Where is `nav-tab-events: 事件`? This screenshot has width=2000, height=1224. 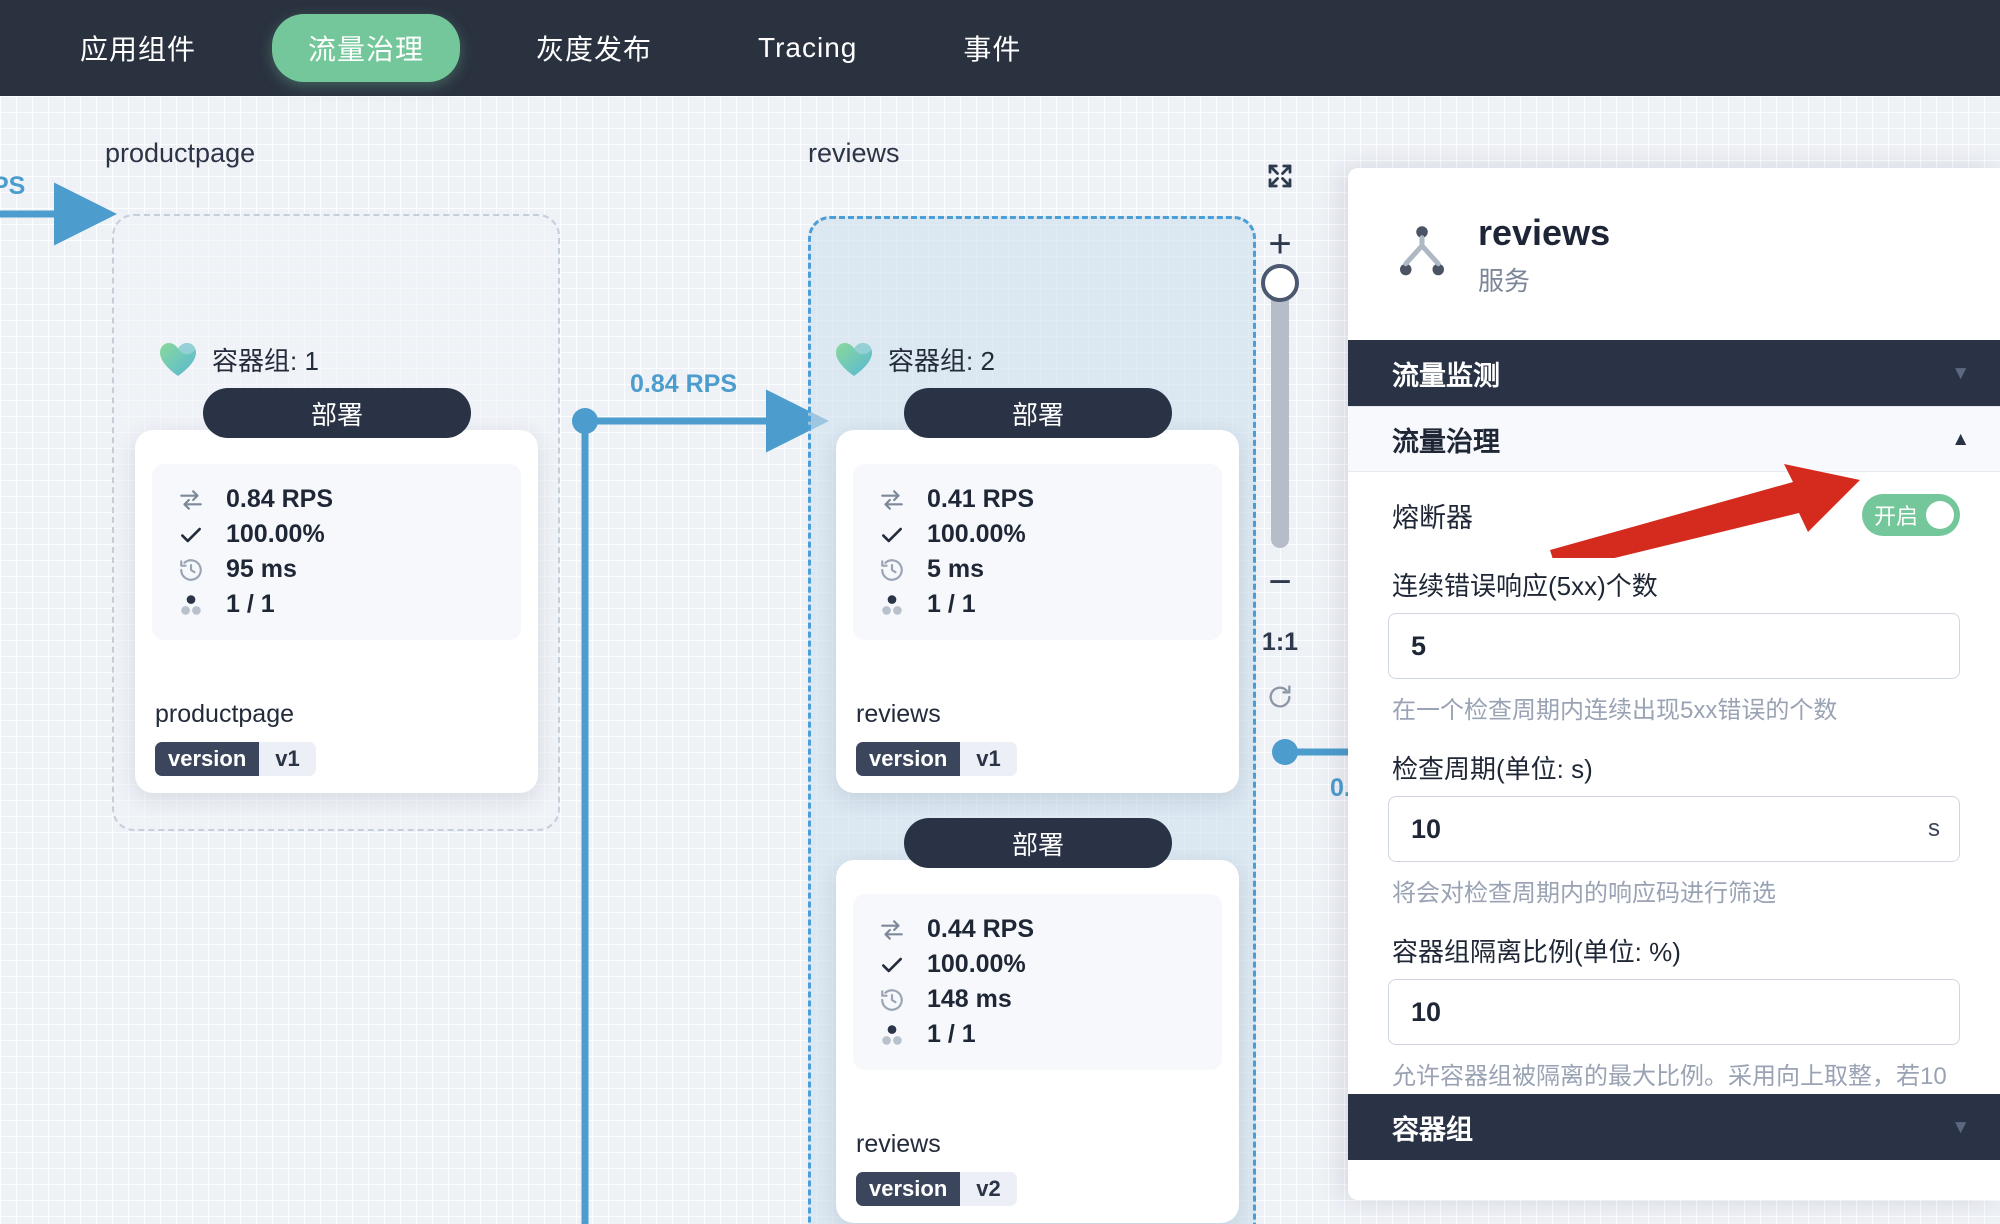
nav-tab-events: 事件 is located at coordinates (992, 48).